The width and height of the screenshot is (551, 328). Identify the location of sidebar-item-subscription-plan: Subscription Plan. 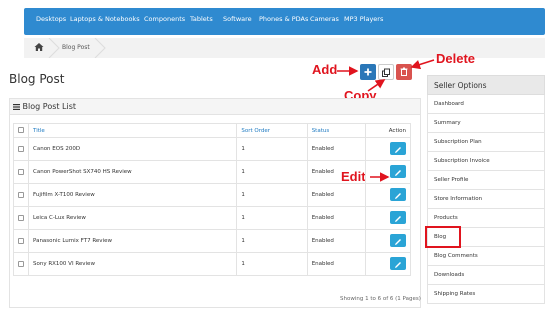
(486, 142).